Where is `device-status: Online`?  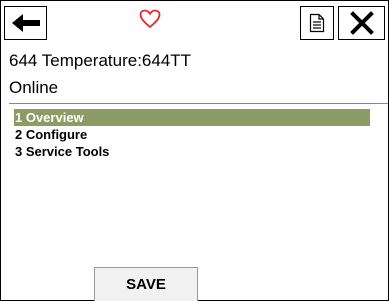
device-status: Online is located at coordinates (34, 87).